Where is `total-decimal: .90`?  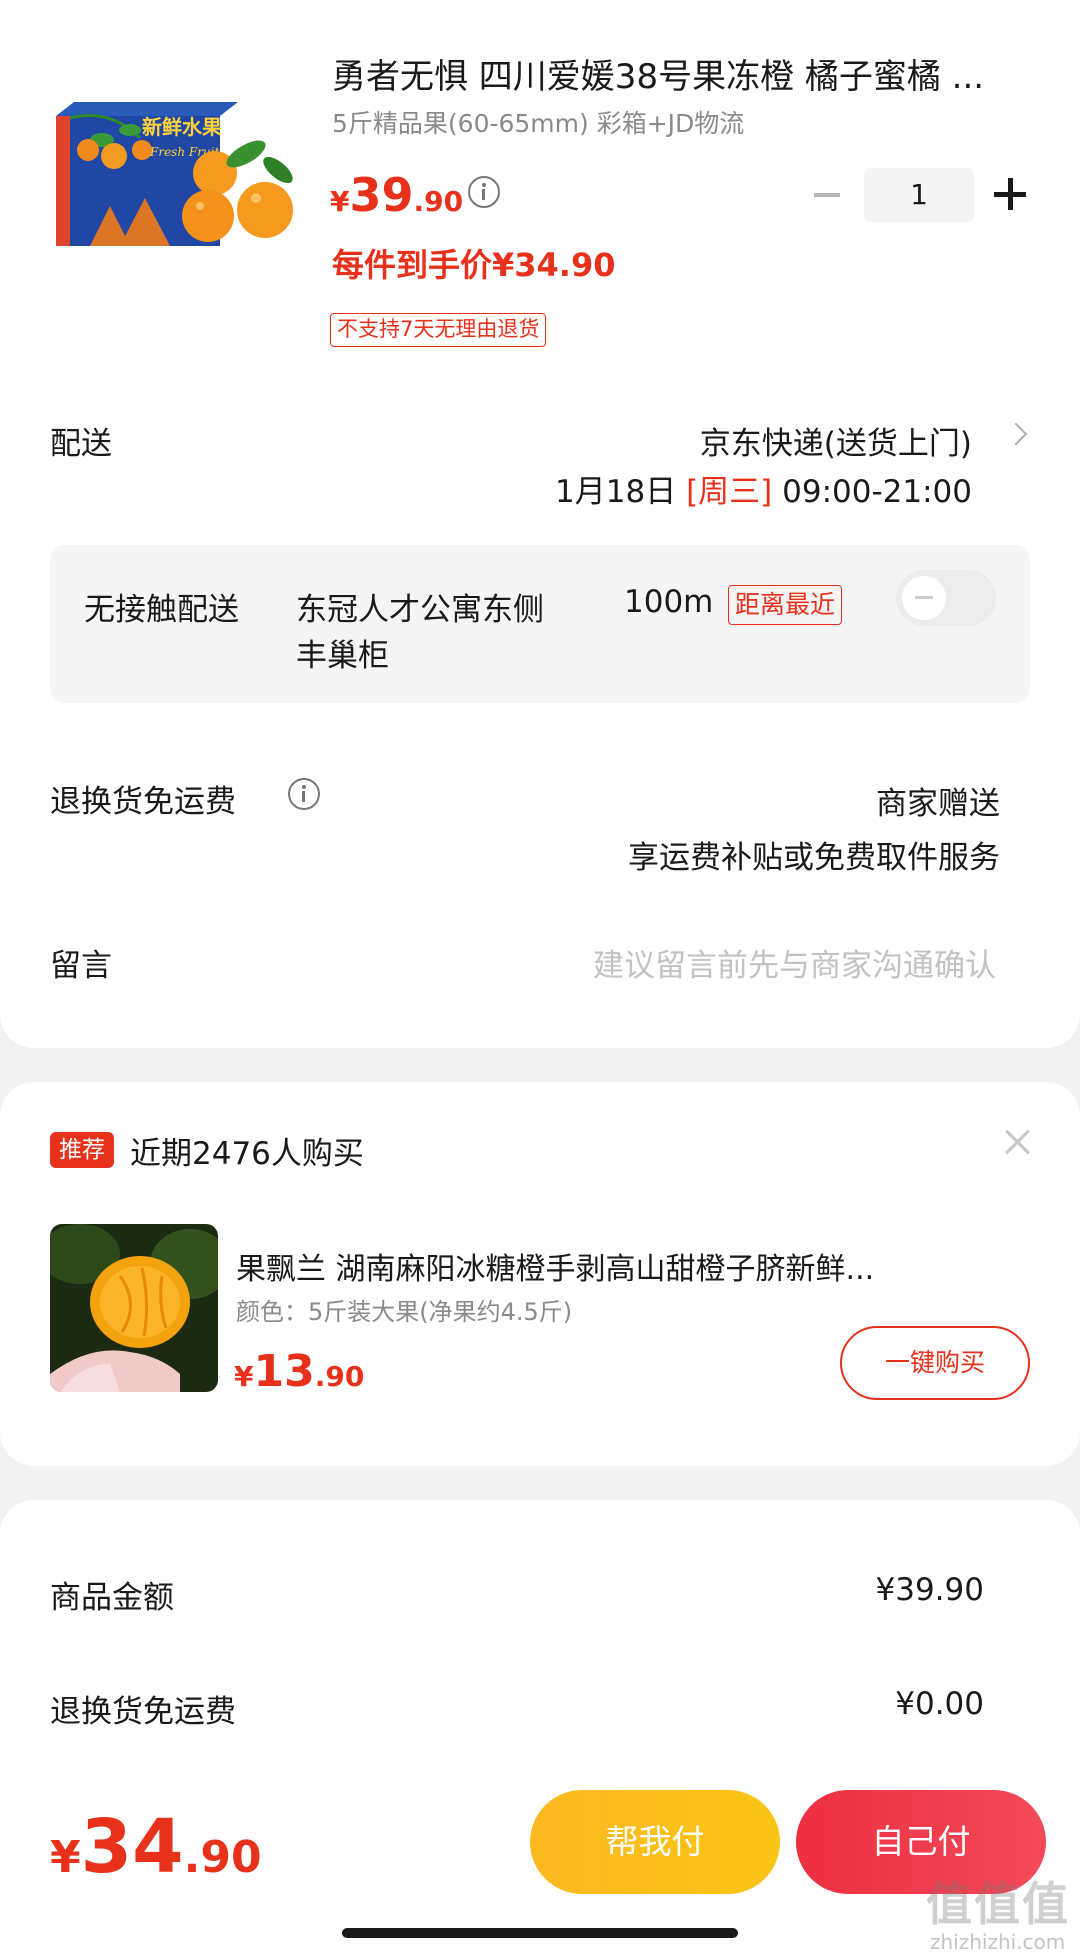
total-decimal: .90 is located at coordinates (222, 1857).